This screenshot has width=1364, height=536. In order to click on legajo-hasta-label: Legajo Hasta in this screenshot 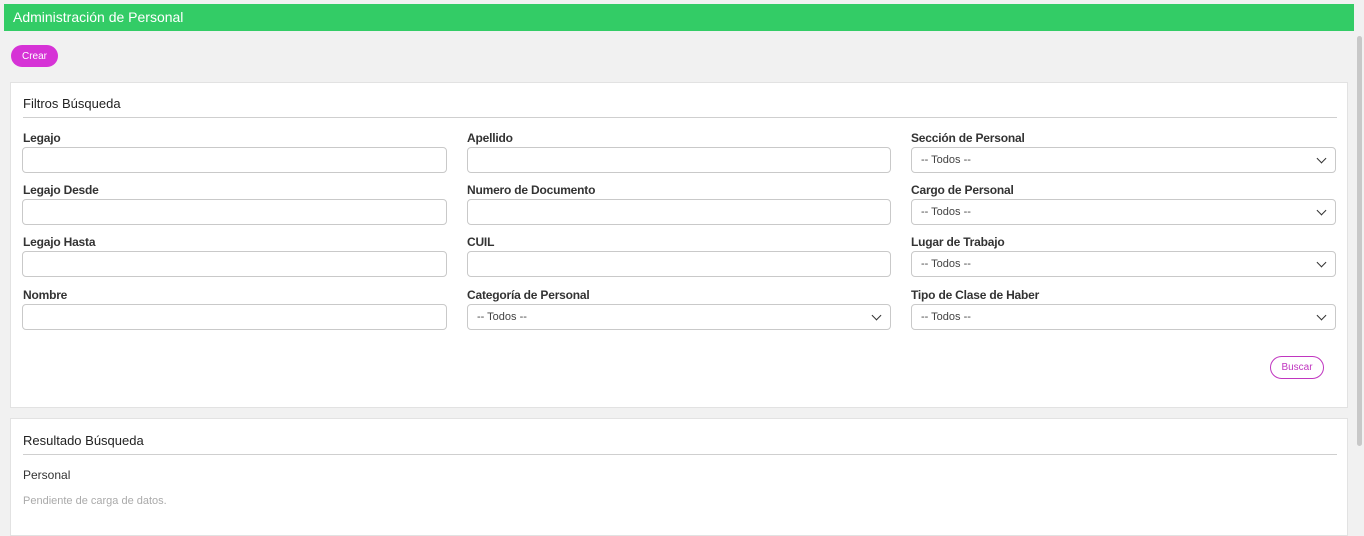, I will do `click(59, 242)`.